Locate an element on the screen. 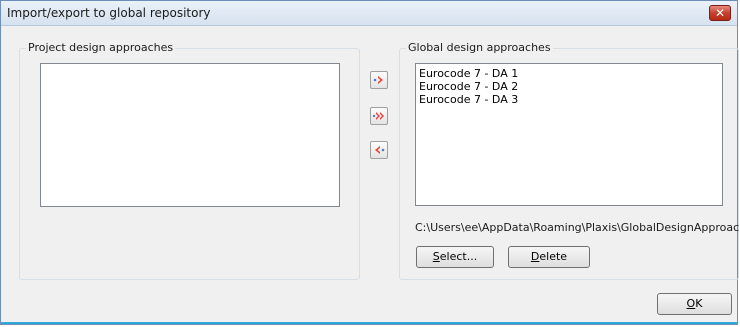 The image size is (740, 327). ok-button: OK is located at coordinates (694, 304).